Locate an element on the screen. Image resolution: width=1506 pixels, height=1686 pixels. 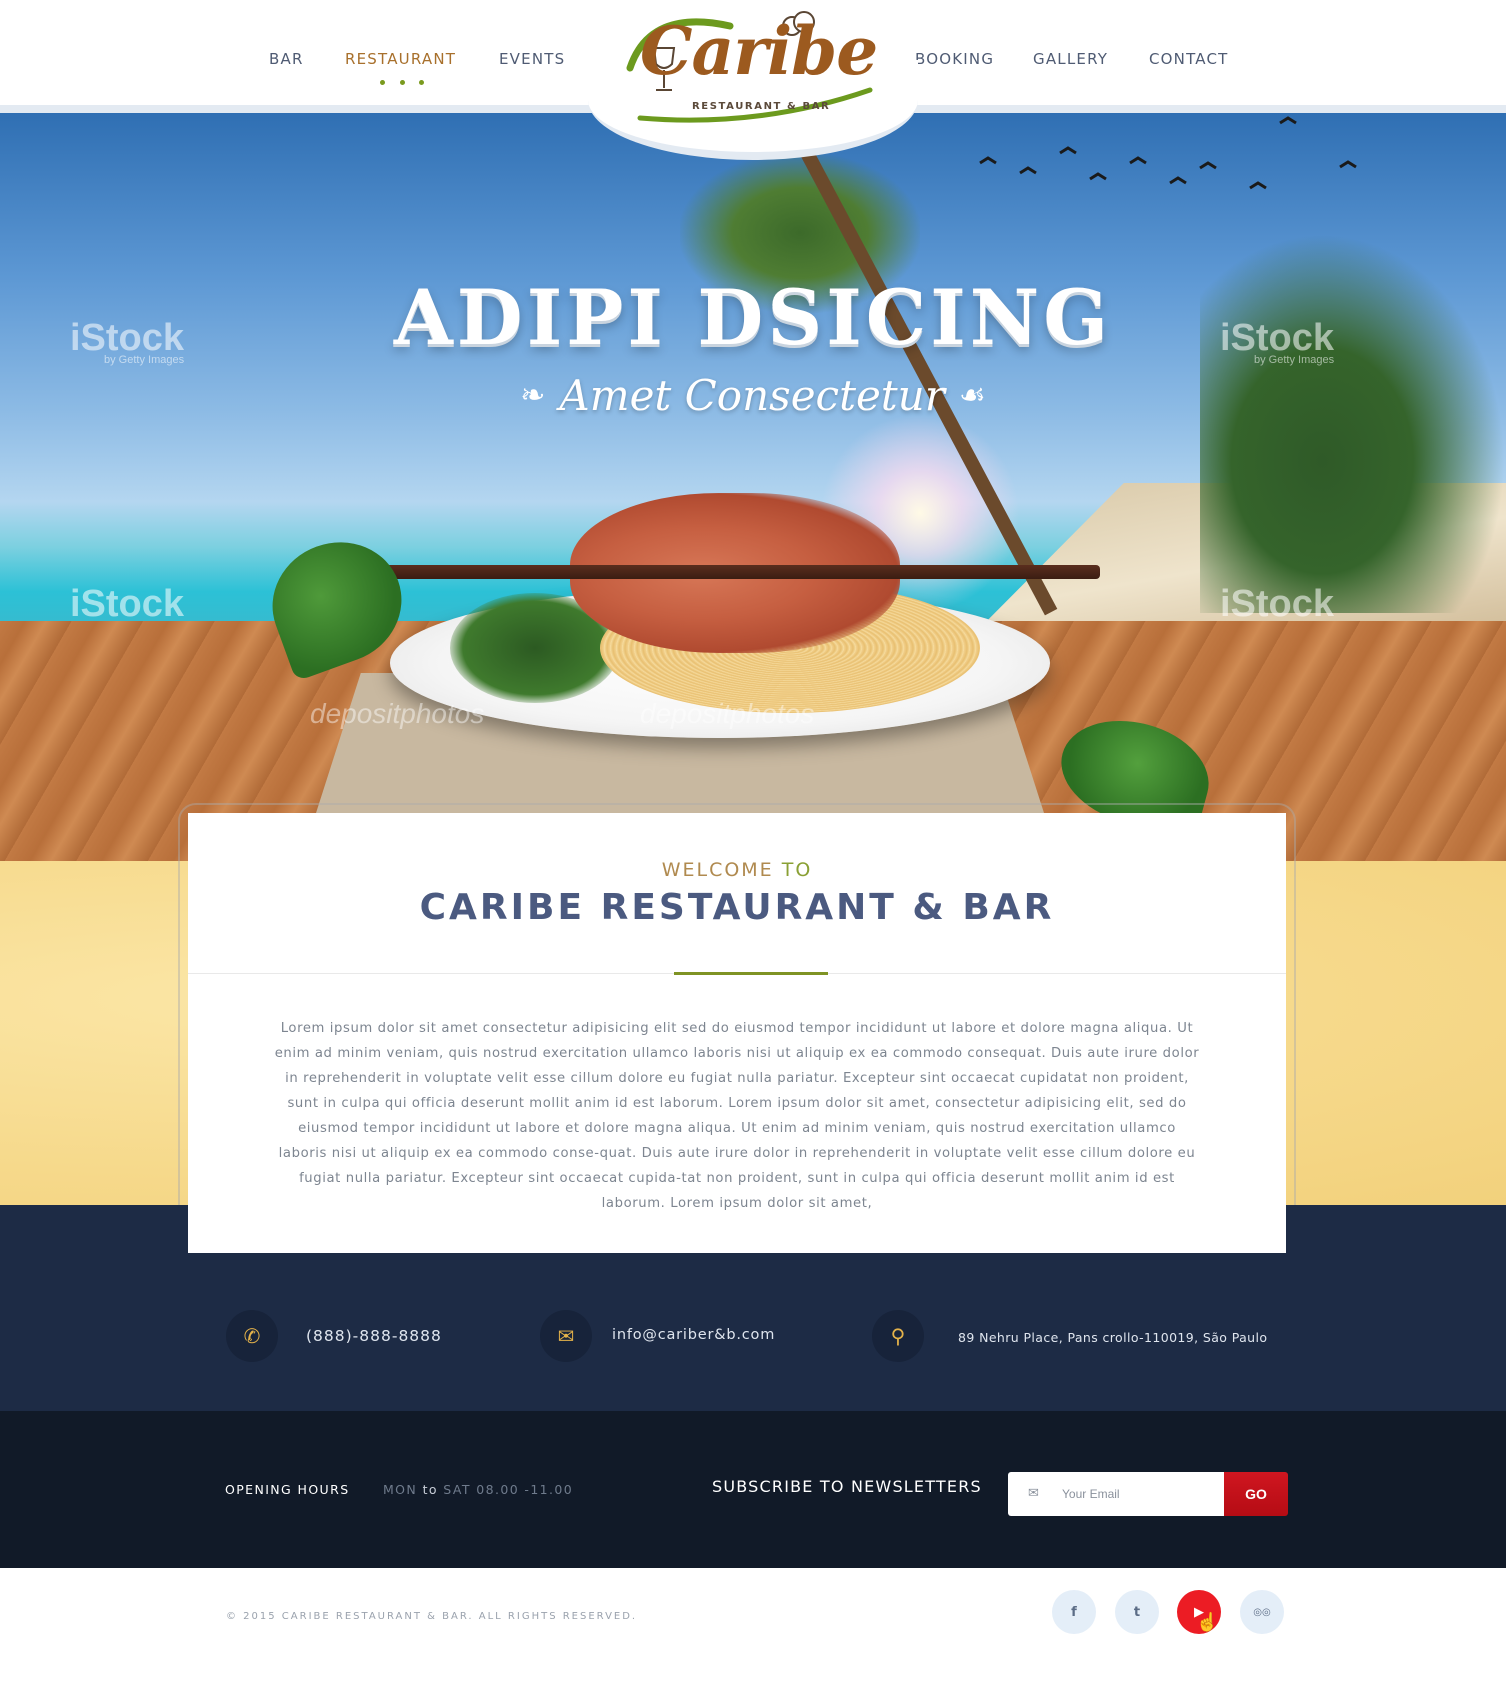
opening-hours-value: MON to SAT 08.00 -11.00 is located at coordinates (478, 1489).